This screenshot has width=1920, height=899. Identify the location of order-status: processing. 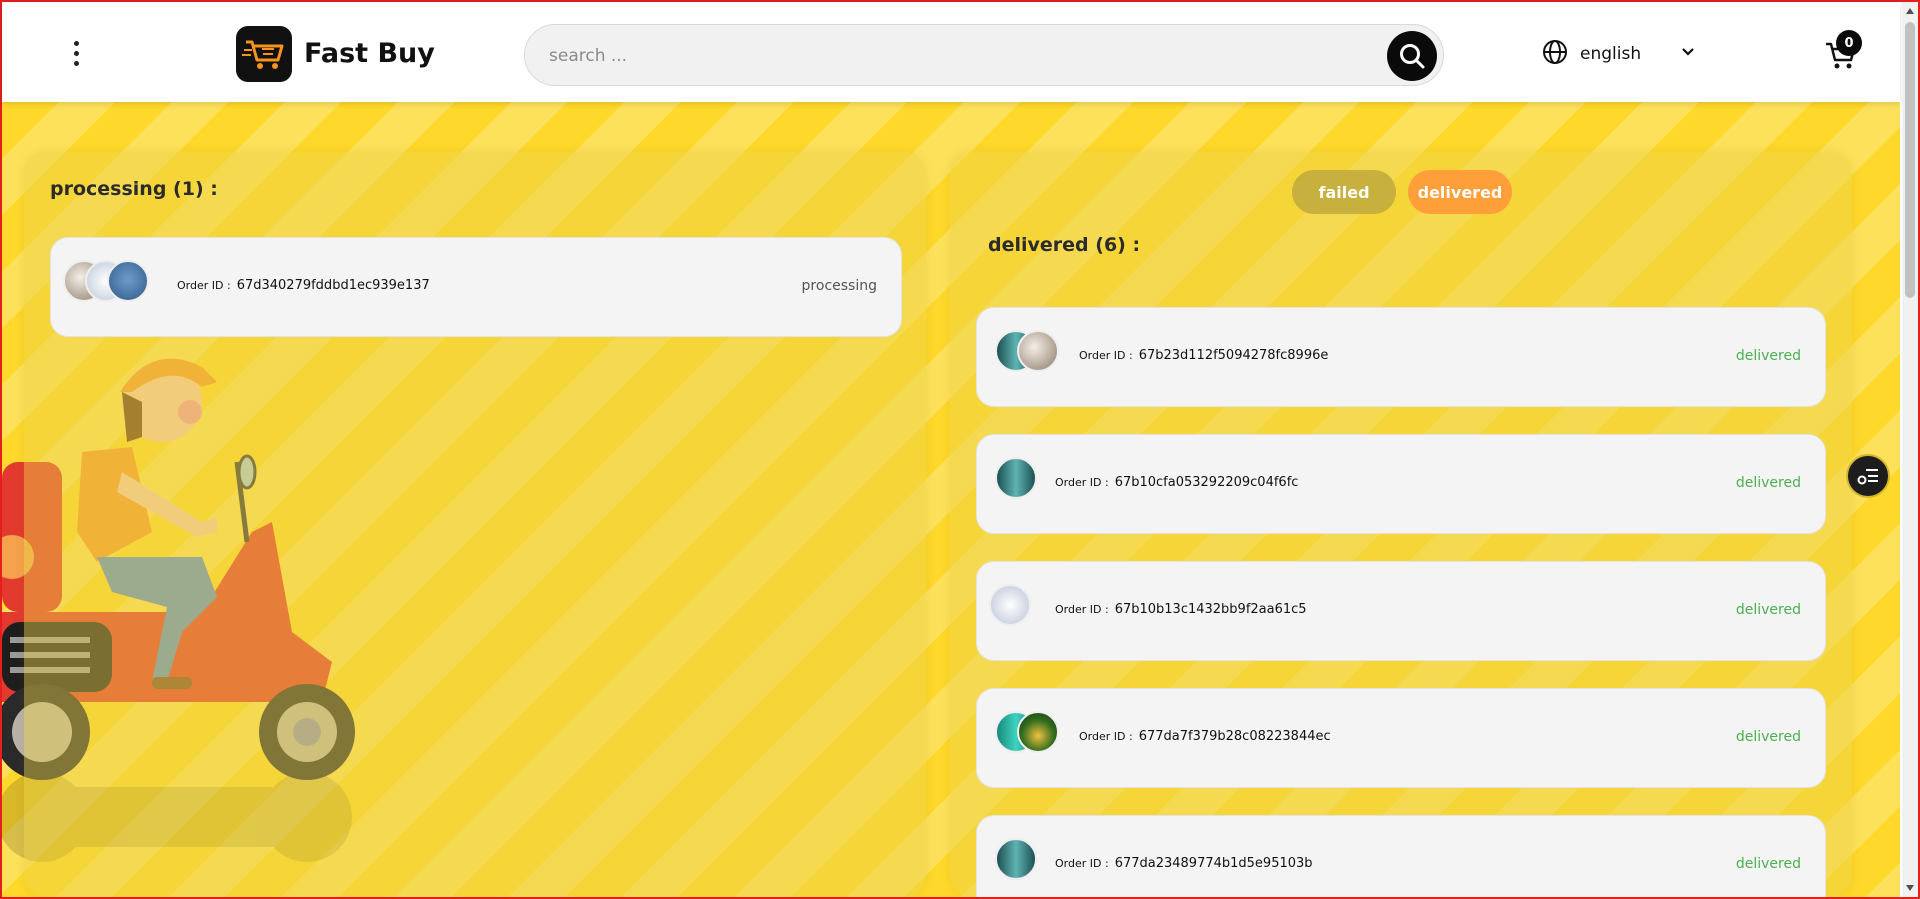
(839, 286).